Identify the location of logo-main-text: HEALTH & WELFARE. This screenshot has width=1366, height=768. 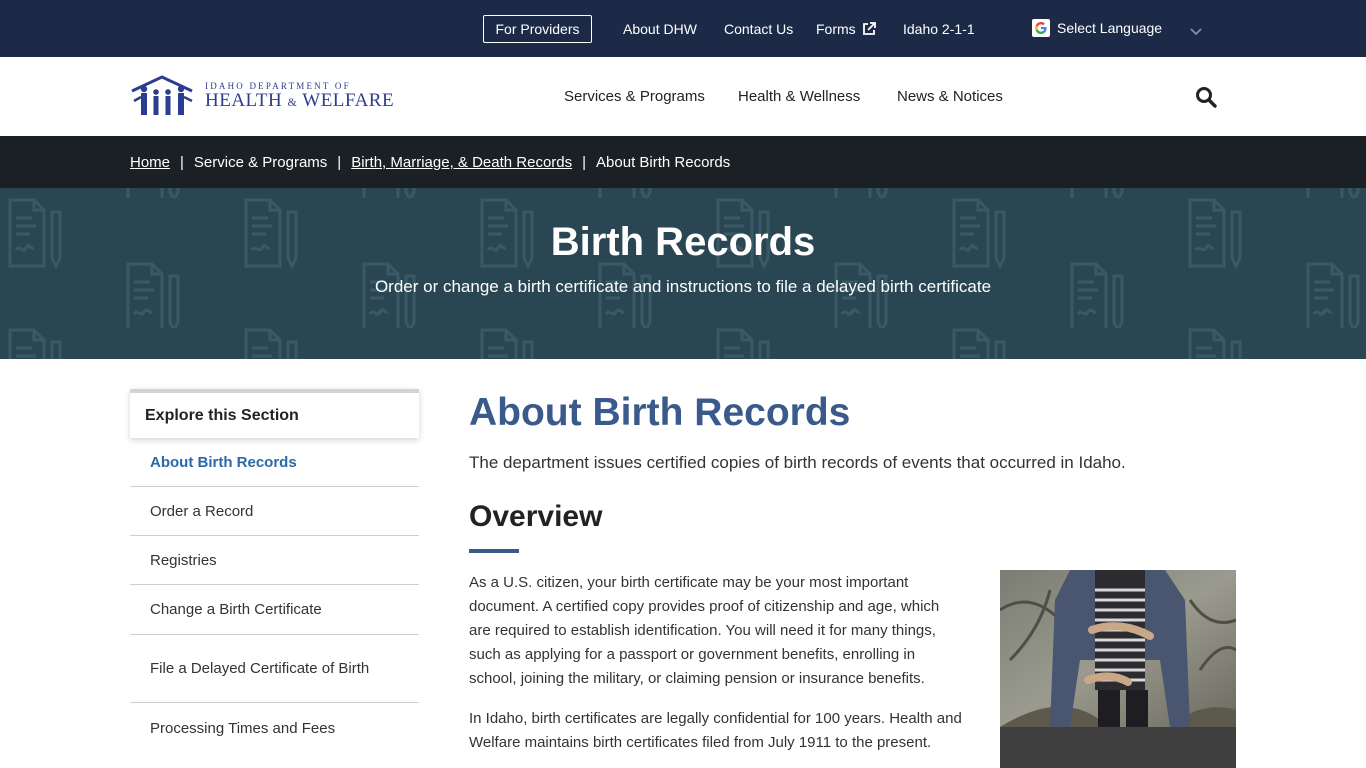
(299, 101).